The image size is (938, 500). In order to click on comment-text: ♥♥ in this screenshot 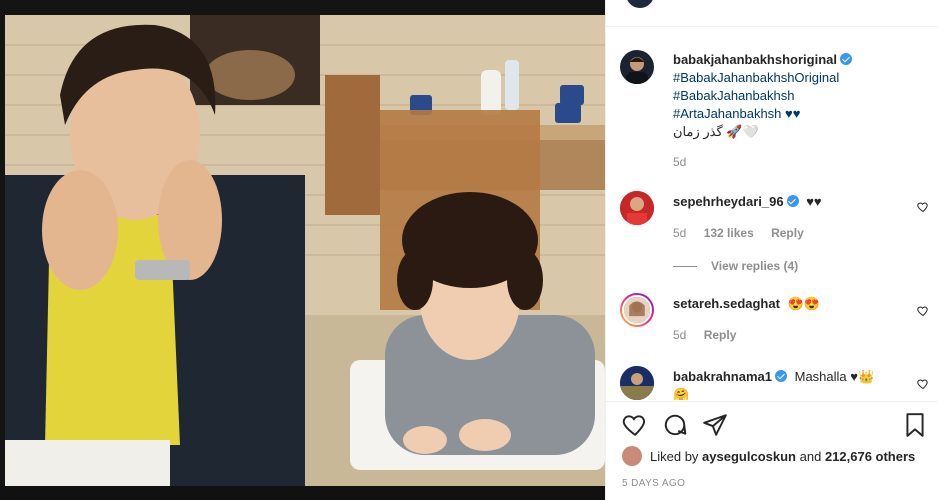, I will do `click(814, 201)`.